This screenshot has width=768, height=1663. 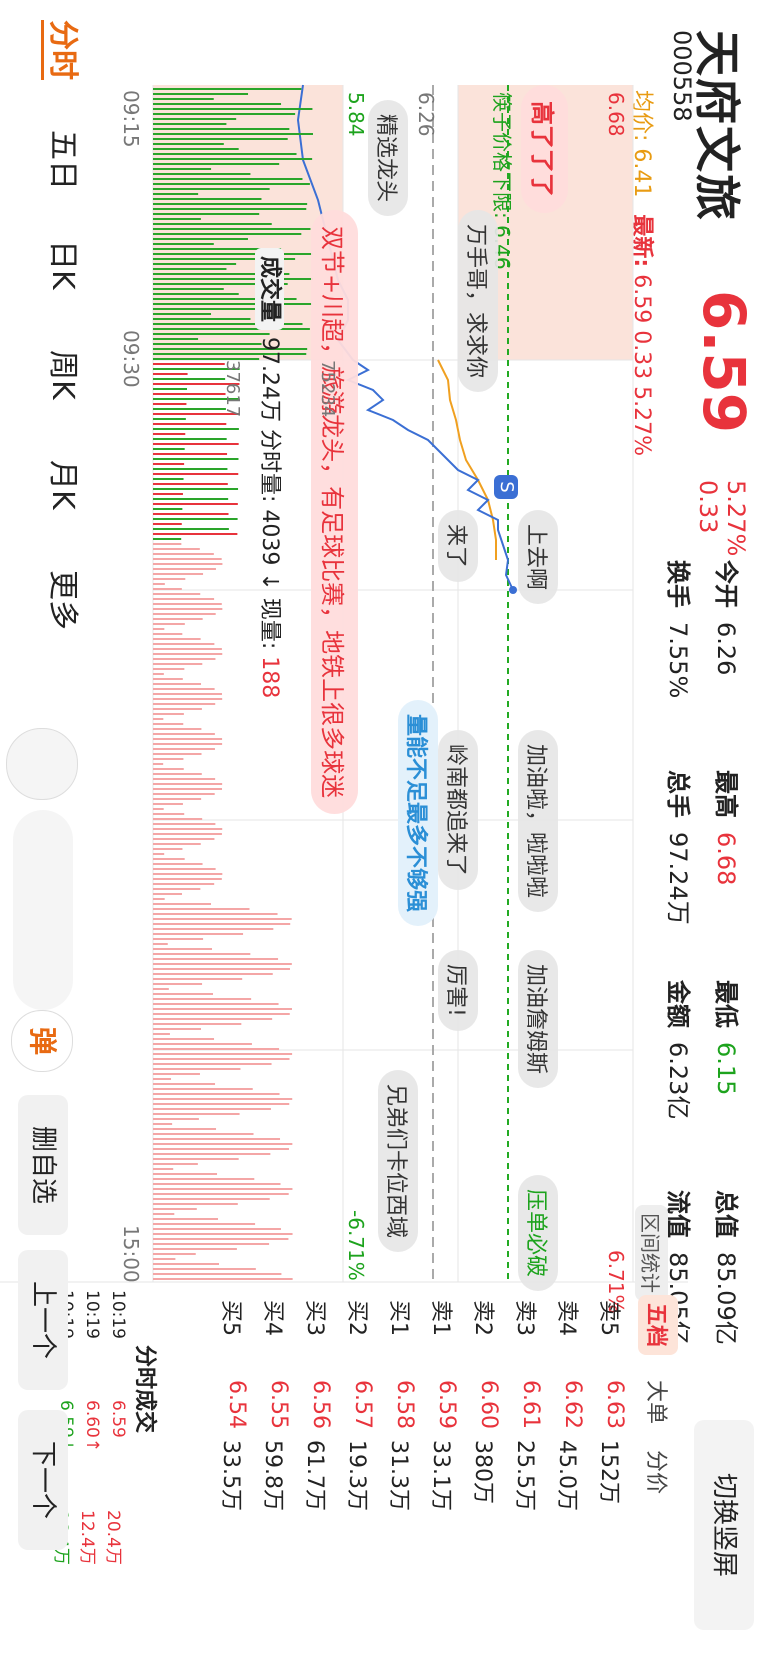 I want to click on danmu-bubble: 来了, so click(x=458, y=546).